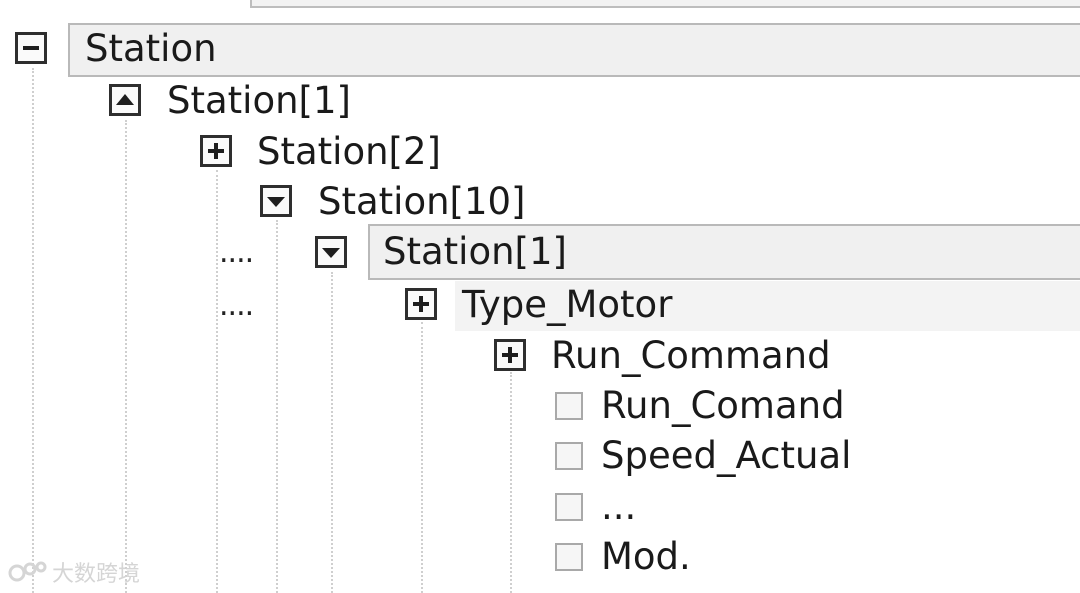 The image size is (1080, 593). What do you see at coordinates (567, 305) in the screenshot?
I see `tree-node-label: Type_Motor` at bounding box center [567, 305].